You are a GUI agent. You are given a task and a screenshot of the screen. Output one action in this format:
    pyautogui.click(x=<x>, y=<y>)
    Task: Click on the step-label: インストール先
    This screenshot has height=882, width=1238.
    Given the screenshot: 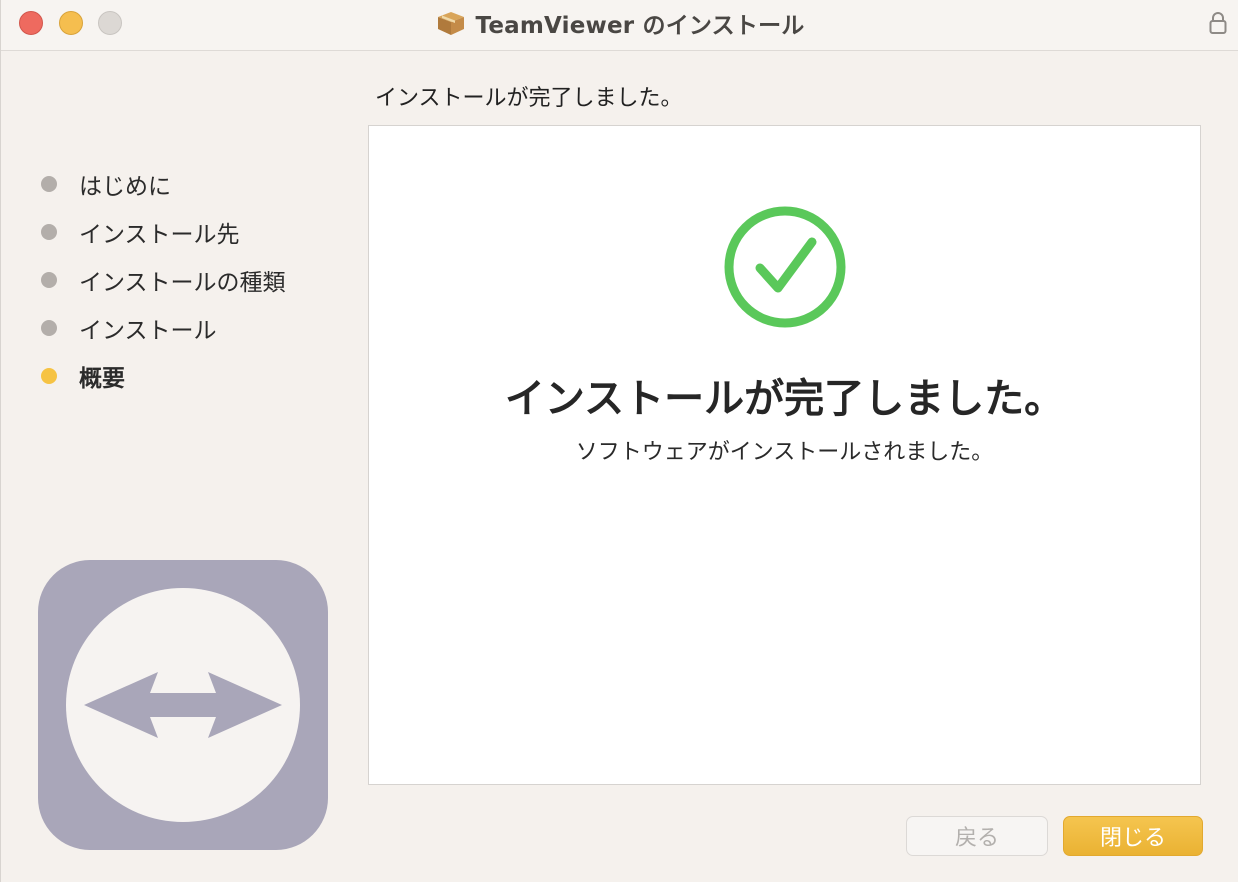 What is the action you would take?
    pyautogui.click(x=159, y=235)
    